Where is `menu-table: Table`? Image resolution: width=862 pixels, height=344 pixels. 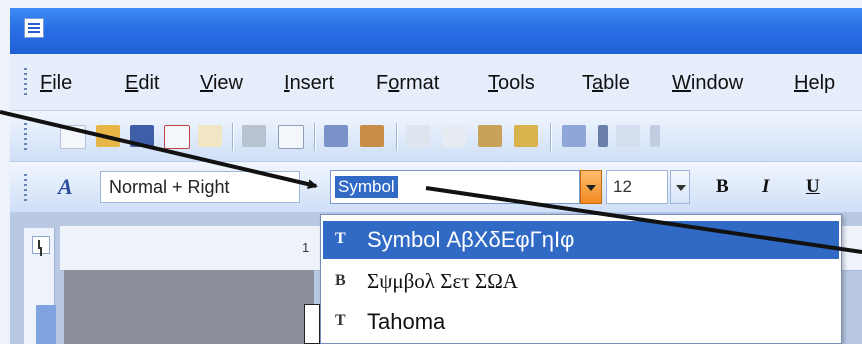
menu-table: Table is located at coordinates (606, 83).